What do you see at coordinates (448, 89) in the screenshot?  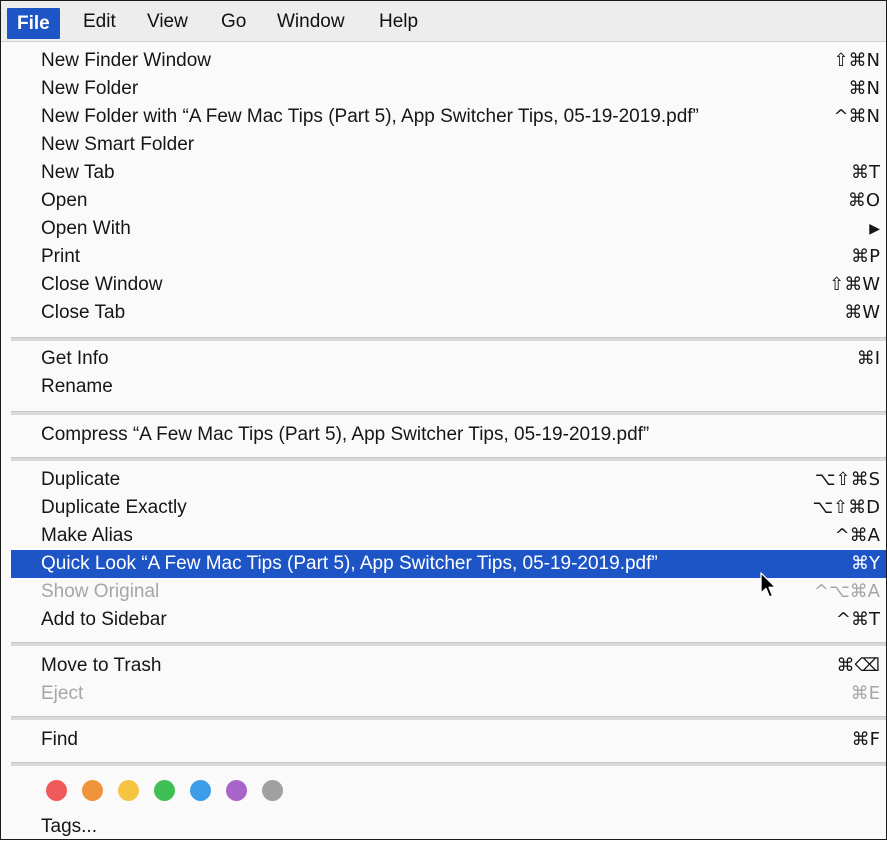 I see `menu-item-new-folder: New Folder ⌘N` at bounding box center [448, 89].